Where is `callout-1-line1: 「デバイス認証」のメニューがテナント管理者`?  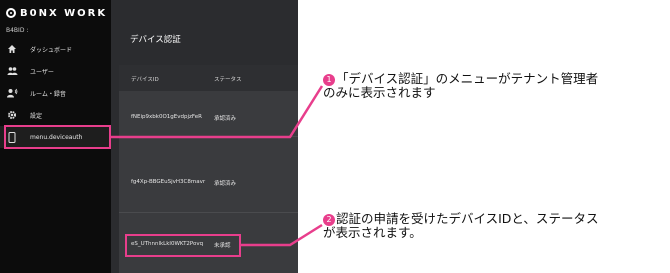
callout-1-line1: 「デバイス認証」のメニューがテナント管理者 is located at coordinates (467, 78).